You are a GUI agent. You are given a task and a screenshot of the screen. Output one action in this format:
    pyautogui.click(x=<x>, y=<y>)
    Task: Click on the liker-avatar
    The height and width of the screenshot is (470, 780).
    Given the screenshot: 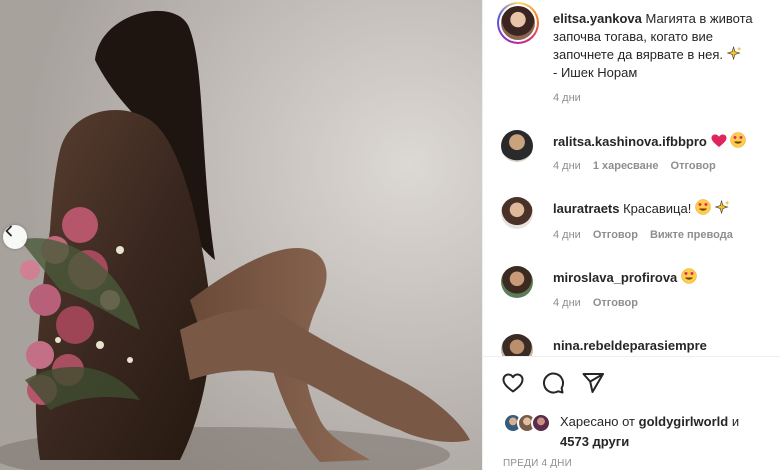 What is the action you would take?
    pyautogui.click(x=541, y=423)
    